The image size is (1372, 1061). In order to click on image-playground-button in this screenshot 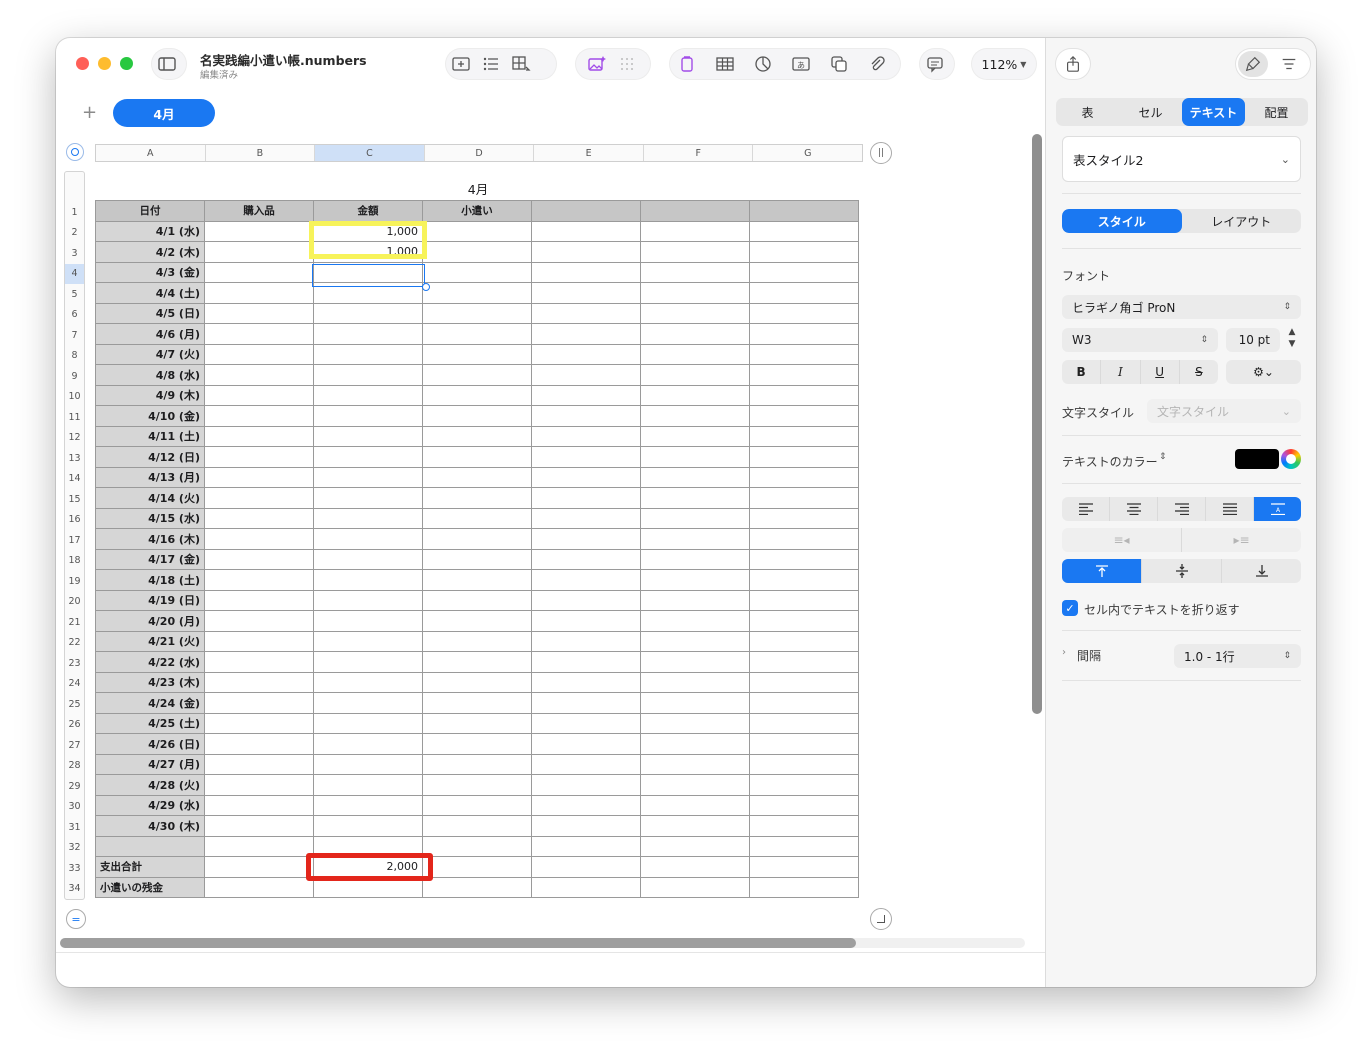, I will do `click(597, 64)`.